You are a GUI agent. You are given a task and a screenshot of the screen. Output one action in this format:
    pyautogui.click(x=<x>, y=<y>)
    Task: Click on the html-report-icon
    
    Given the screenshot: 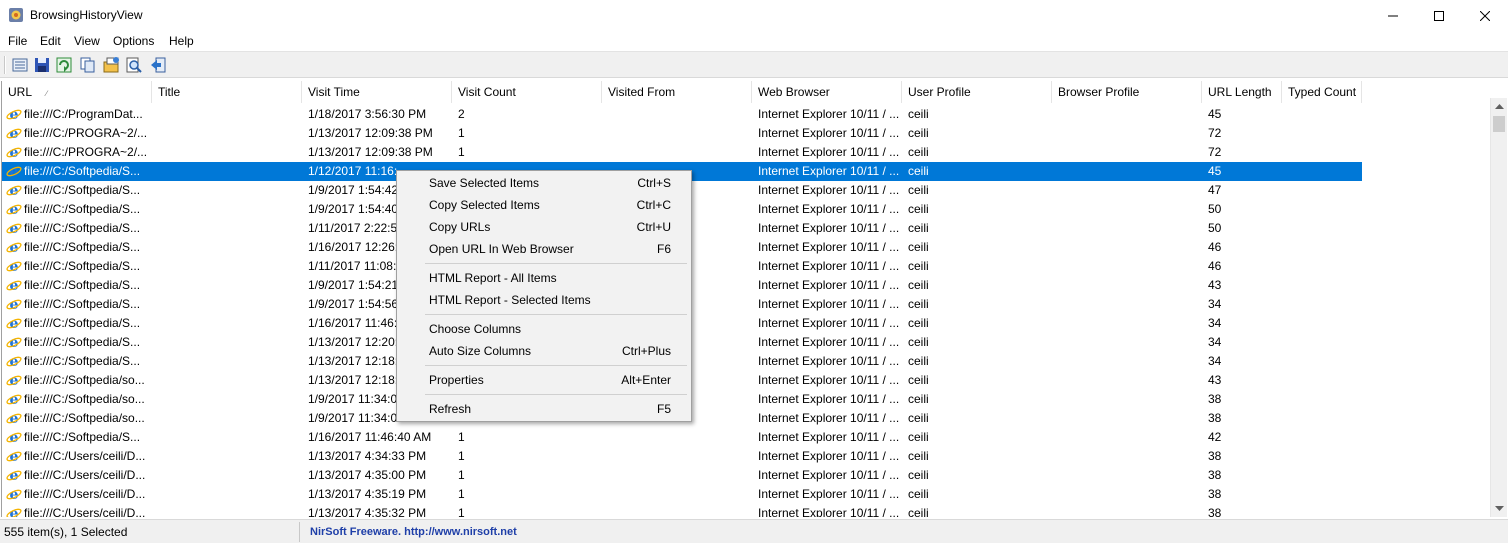 What is the action you would take?
    pyautogui.click(x=112, y=65)
    